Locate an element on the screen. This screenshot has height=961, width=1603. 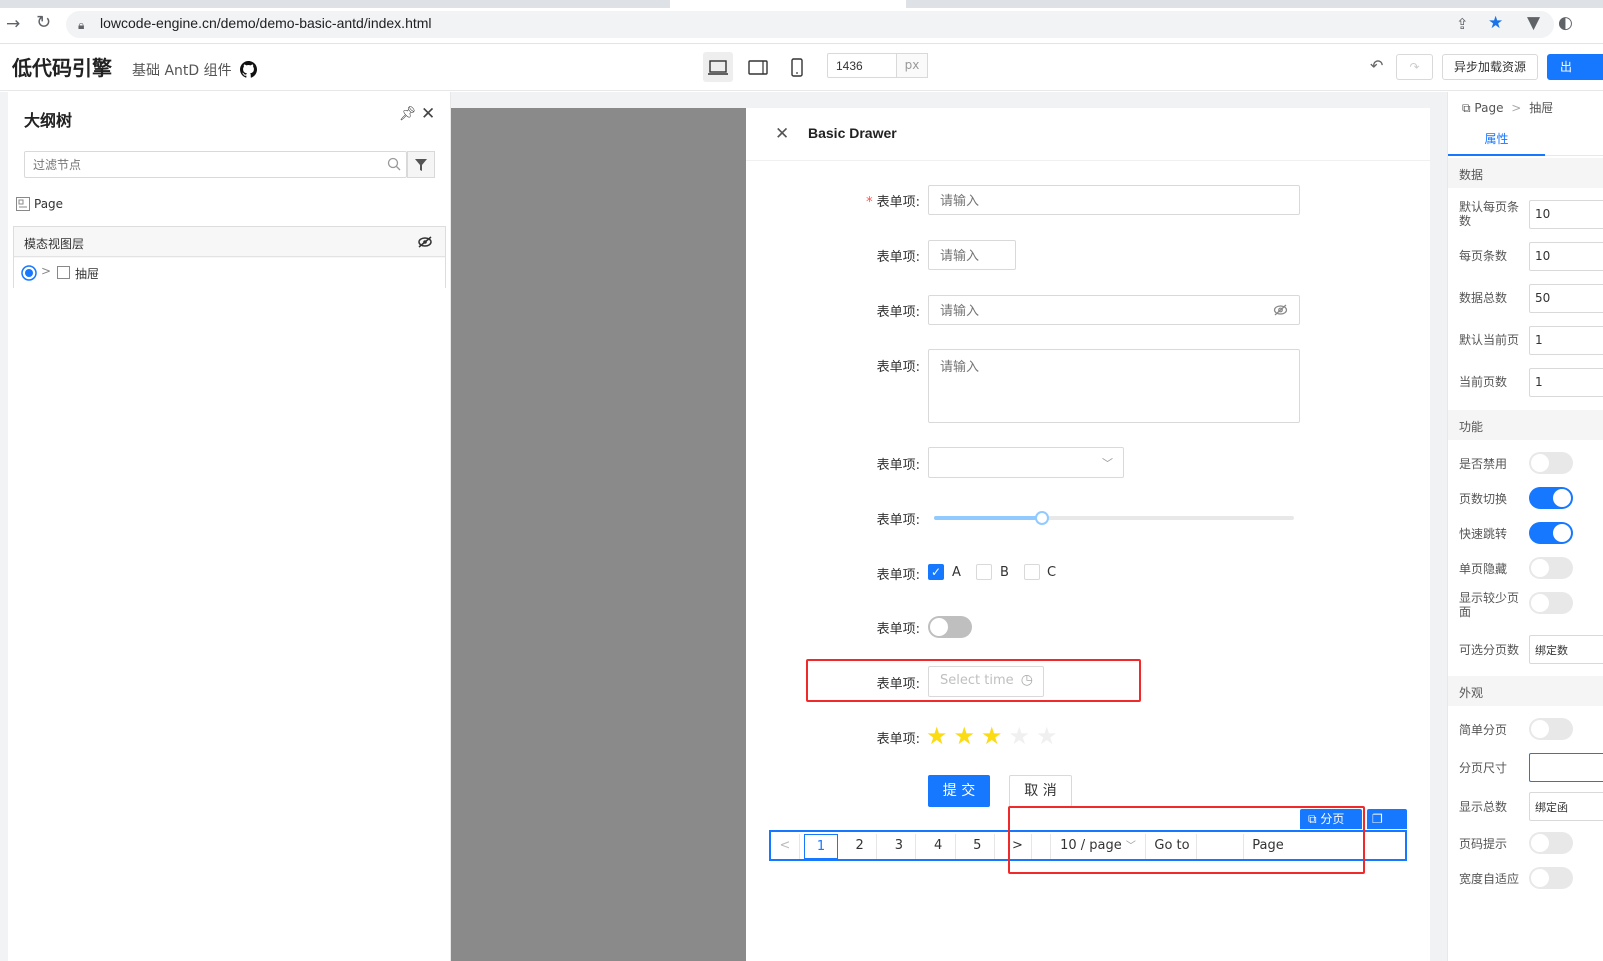
tab-properties: 属性 is located at coordinates (1496, 140).